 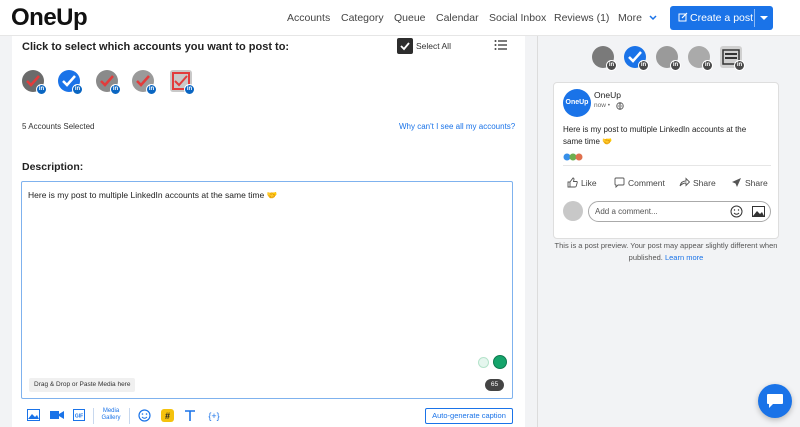 I want to click on reactions-icon, so click(x=573, y=157).